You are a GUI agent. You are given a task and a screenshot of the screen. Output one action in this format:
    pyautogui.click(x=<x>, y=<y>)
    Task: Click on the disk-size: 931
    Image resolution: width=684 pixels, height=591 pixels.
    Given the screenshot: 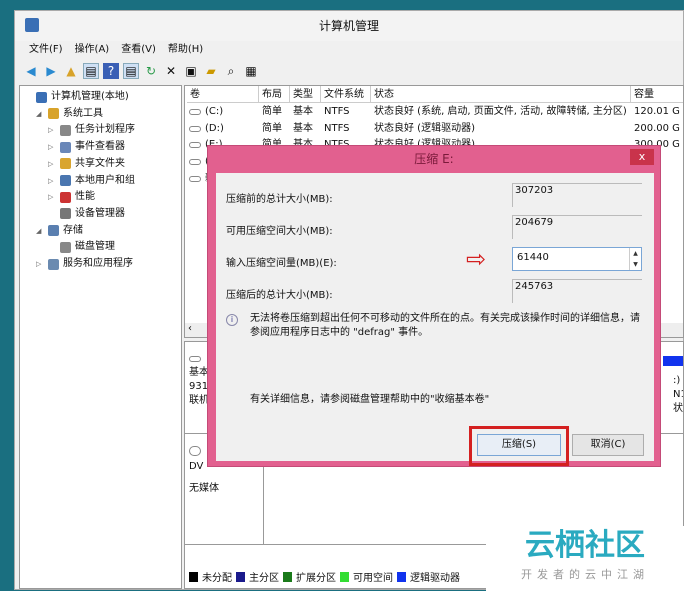 What is the action you would take?
    pyautogui.click(x=199, y=386)
    